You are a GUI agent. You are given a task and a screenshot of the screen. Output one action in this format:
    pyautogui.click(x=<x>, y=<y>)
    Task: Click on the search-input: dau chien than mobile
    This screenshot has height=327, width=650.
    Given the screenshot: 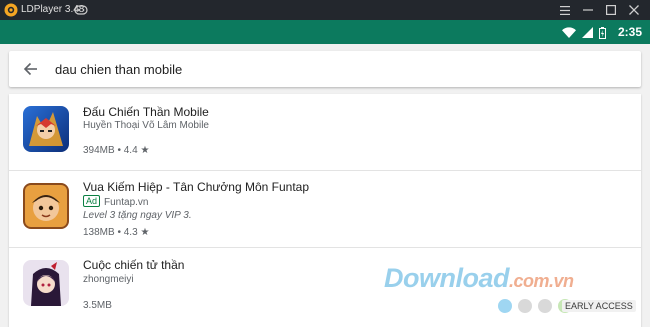 What is the action you would take?
    pyautogui.click(x=118, y=69)
    